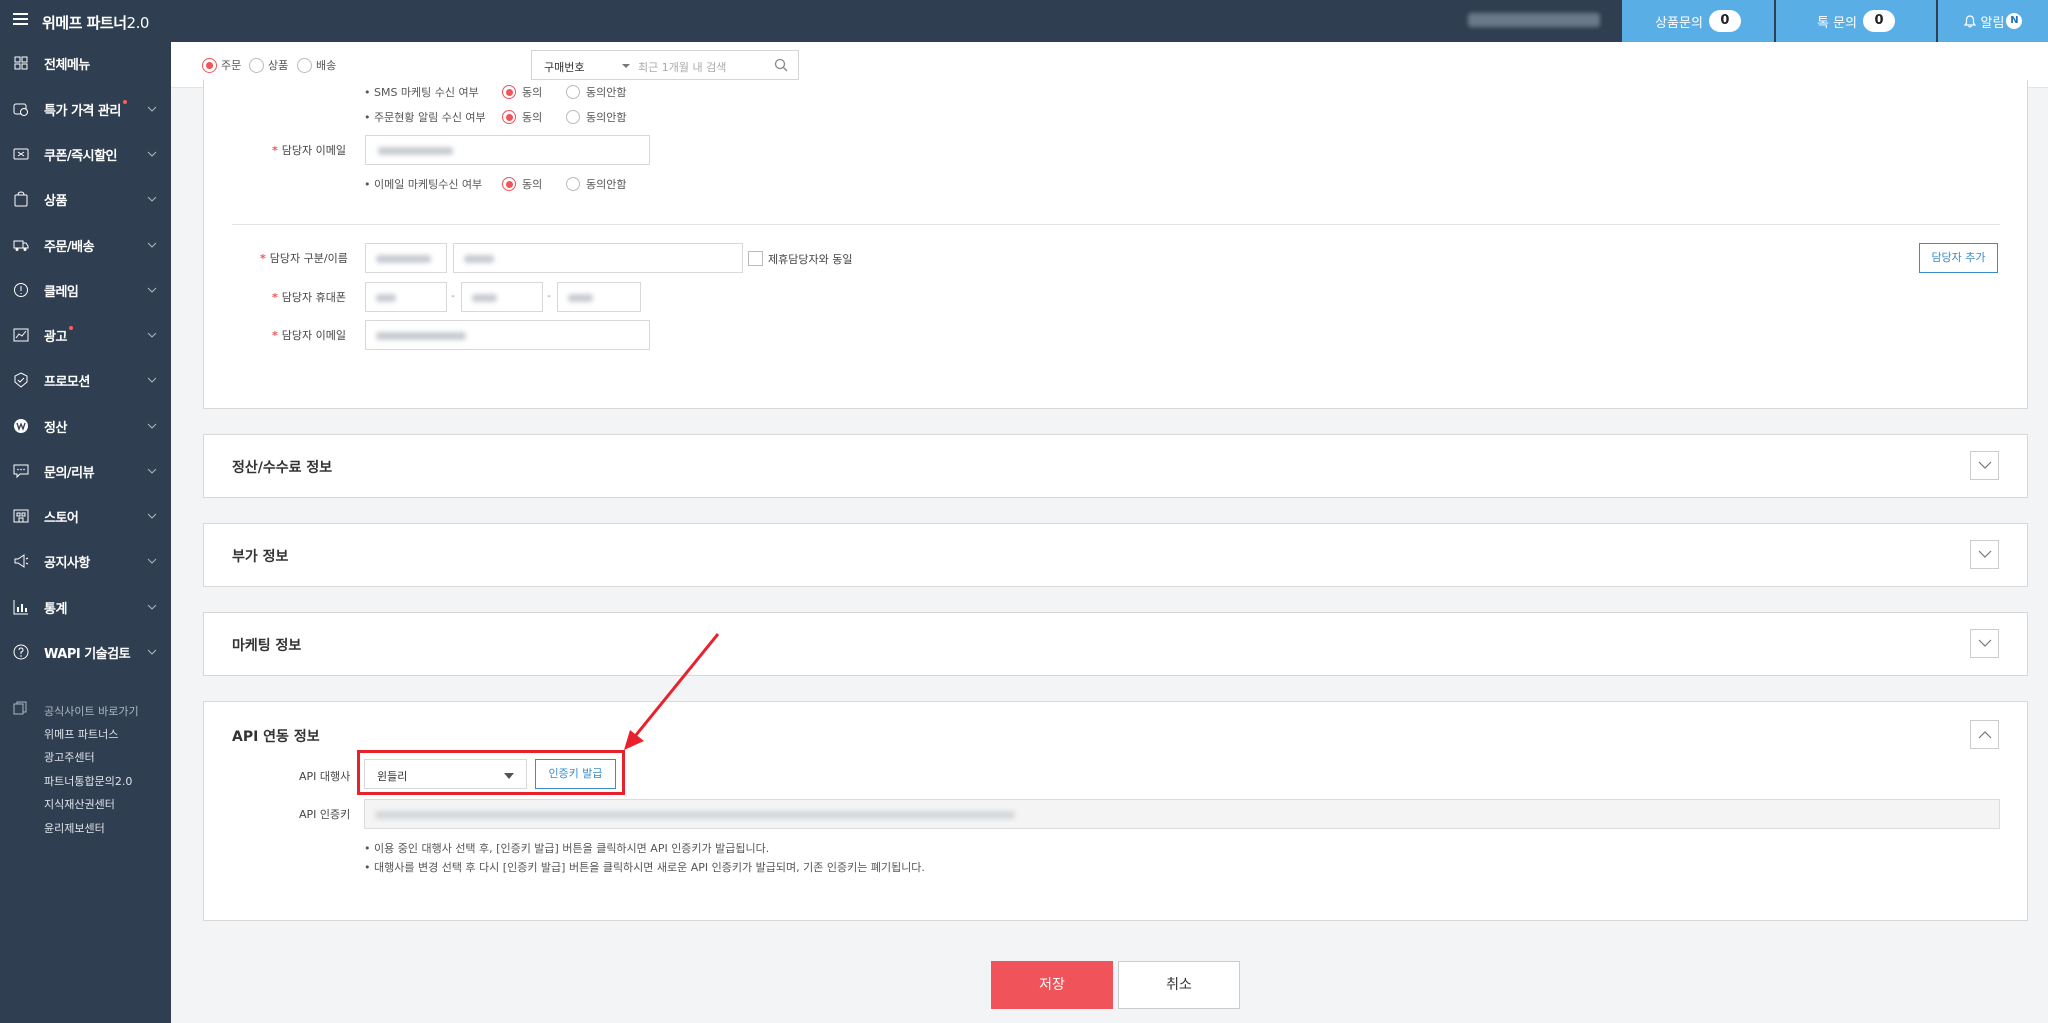 The width and height of the screenshot is (2048, 1023). What do you see at coordinates (268, 65) in the screenshot?
I see `search-option-product: 상품` at bounding box center [268, 65].